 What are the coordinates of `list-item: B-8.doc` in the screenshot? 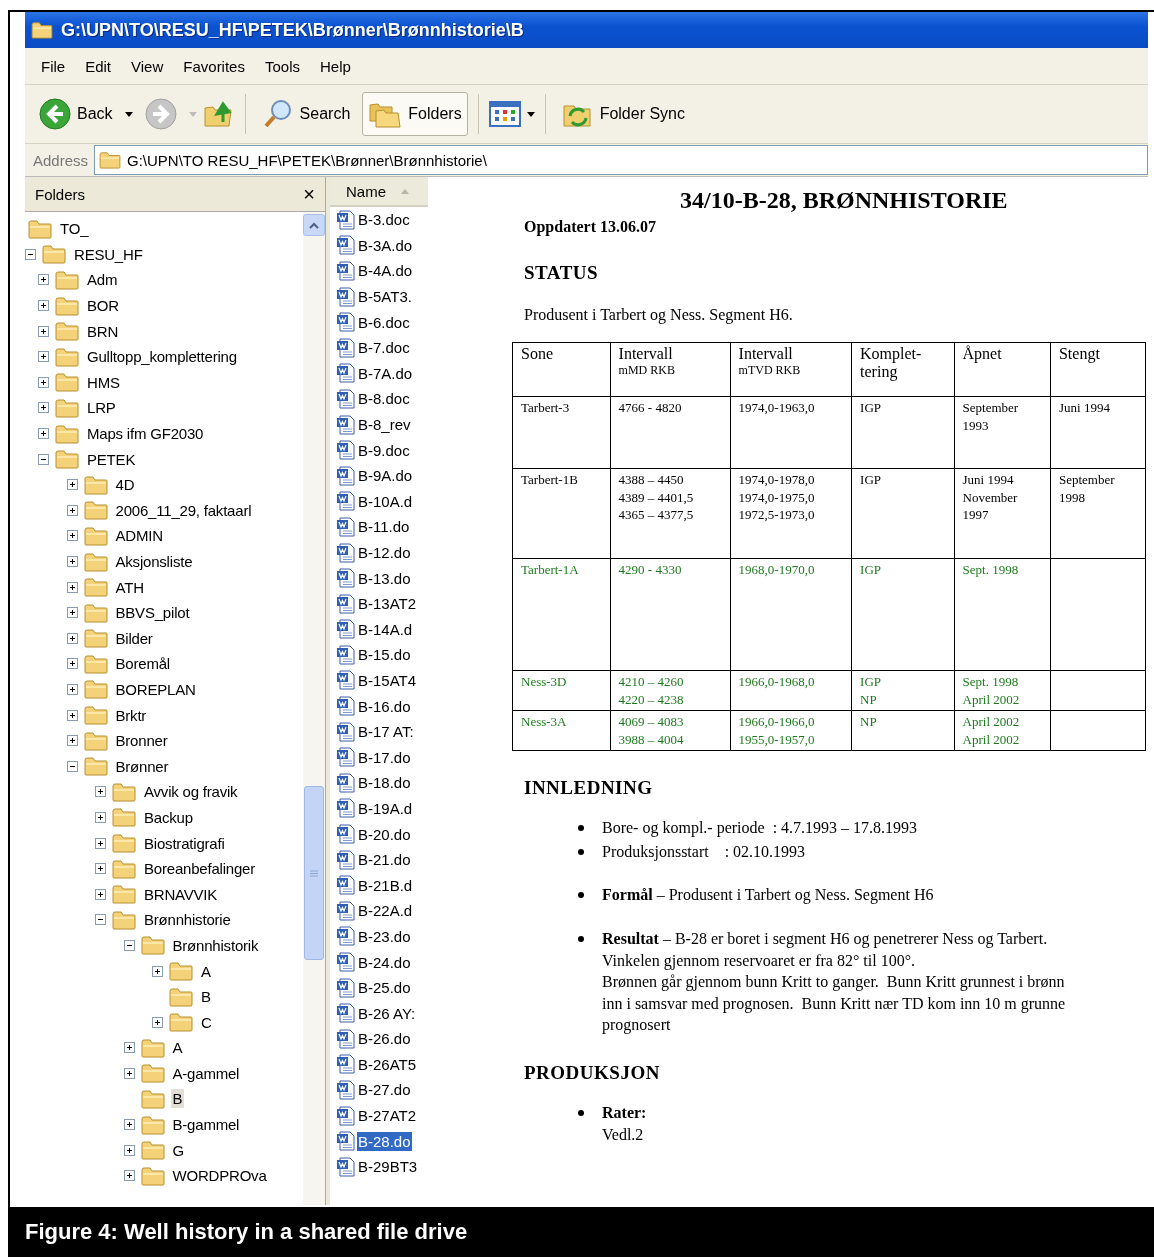 It's located at (384, 399).